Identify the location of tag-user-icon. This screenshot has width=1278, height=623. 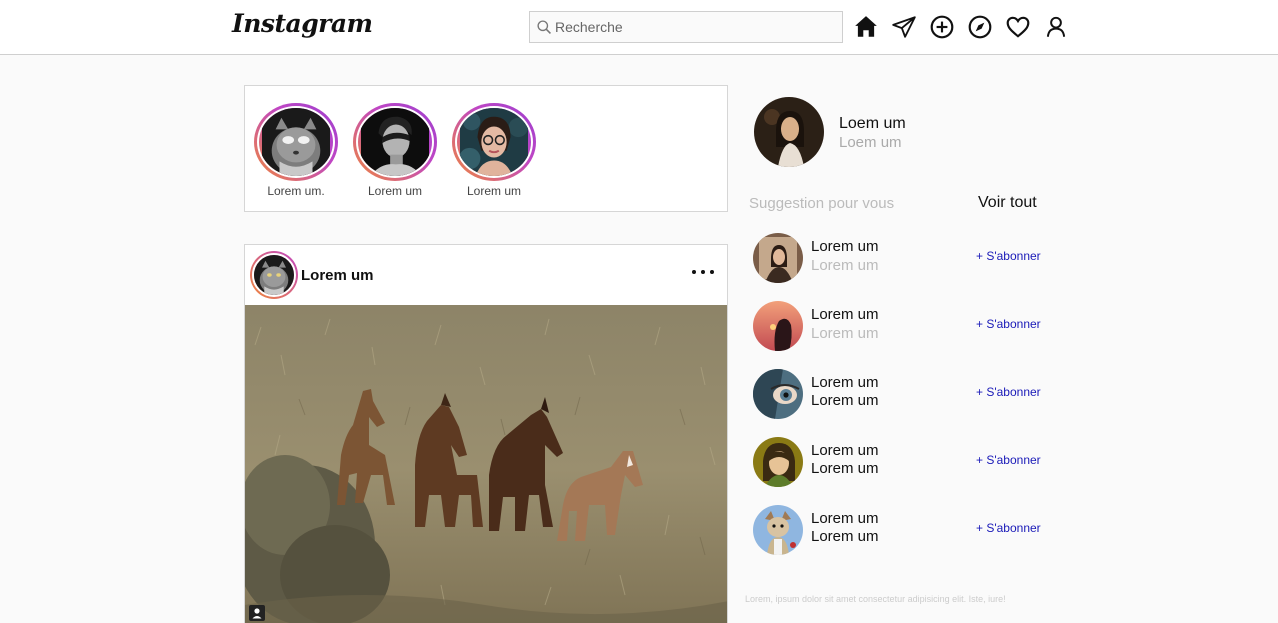
(257, 613).